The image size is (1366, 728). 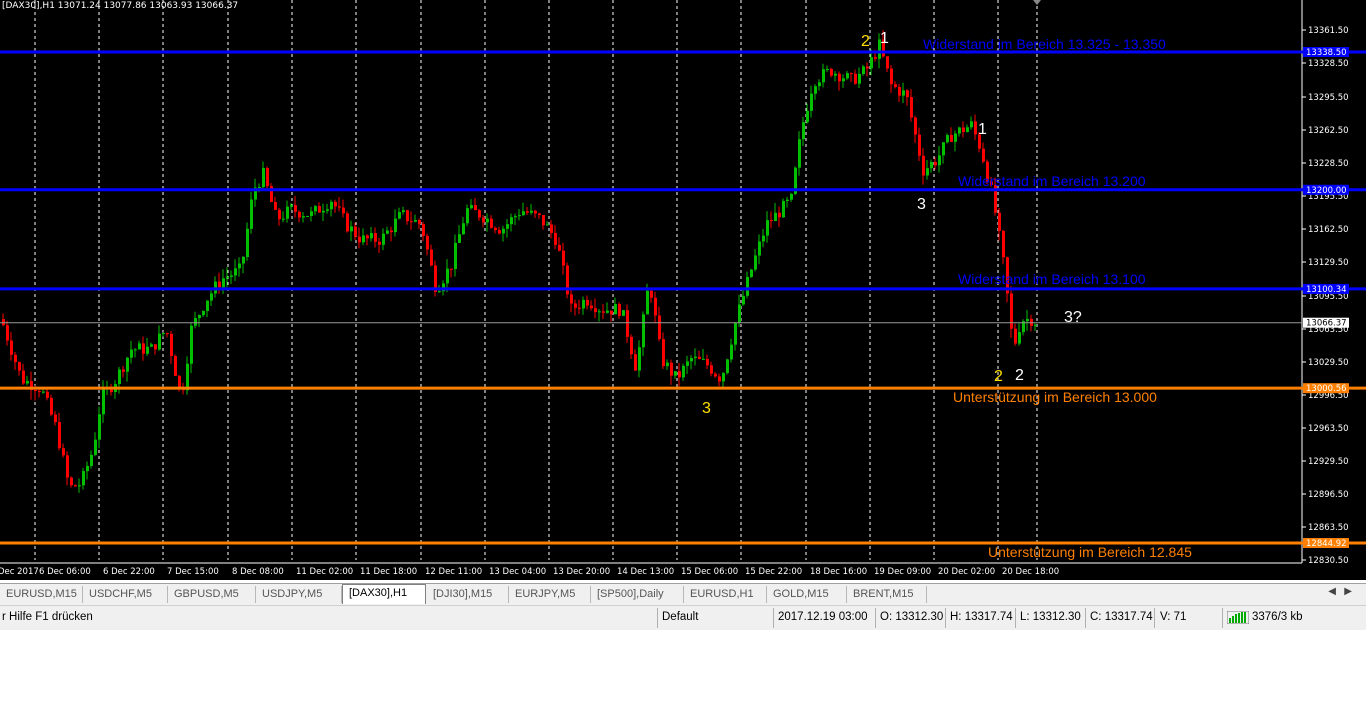 What do you see at coordinates (1328, 462) in the screenshot?
I see `price-tick-label: 12929.50` at bounding box center [1328, 462].